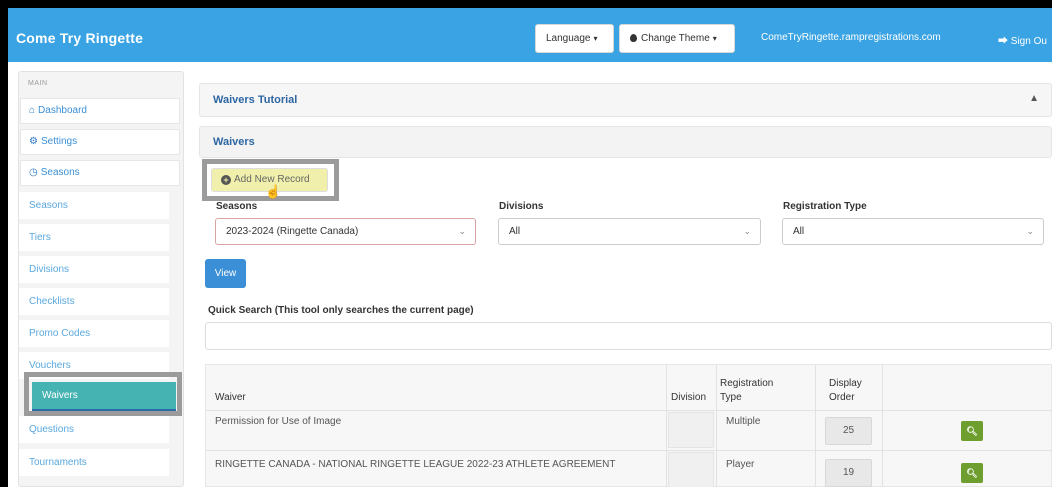 The image size is (1052, 487). What do you see at coordinates (94, 269) in the screenshot?
I see `sidebar-item-divisions: Divisions` at bounding box center [94, 269].